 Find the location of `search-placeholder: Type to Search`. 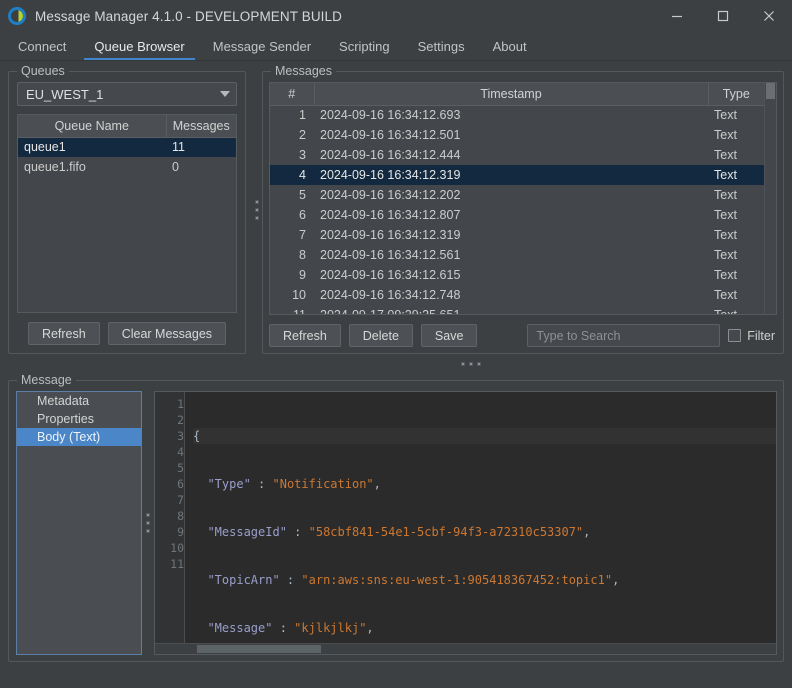

search-placeholder: Type to Search is located at coordinates (578, 335).